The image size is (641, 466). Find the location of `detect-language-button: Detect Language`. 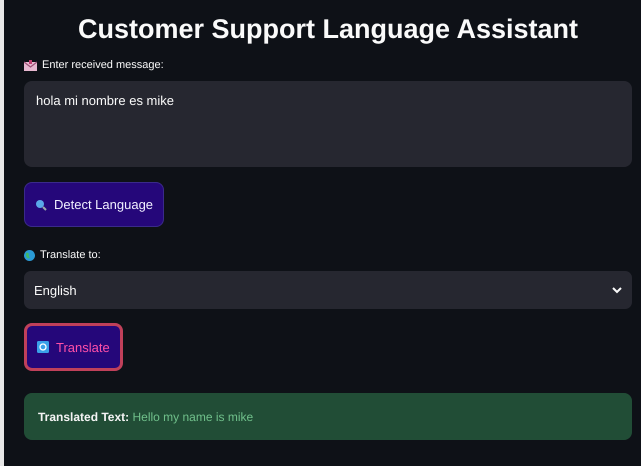

detect-language-button: Detect Language is located at coordinates (94, 204).